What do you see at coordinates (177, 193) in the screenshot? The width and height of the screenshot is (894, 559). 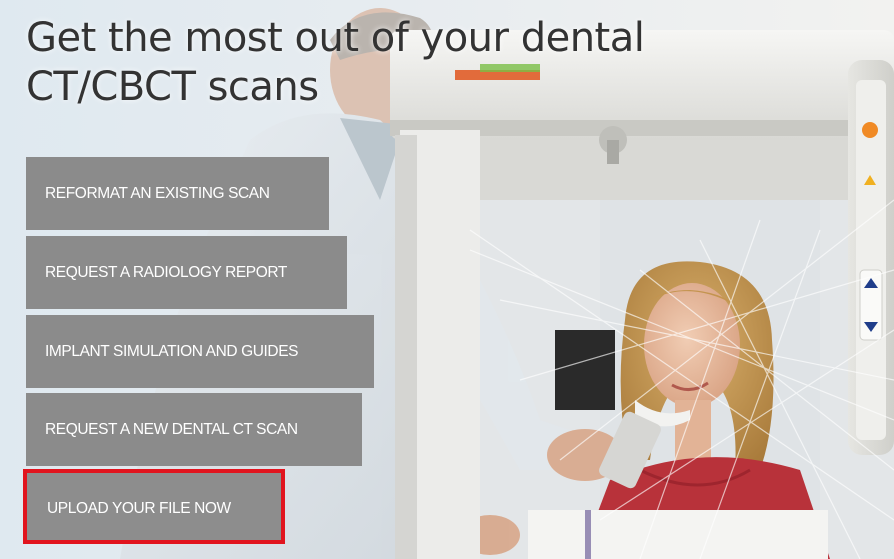 I see `reformat-existing-scan-button: REFORMAT AN EXISTING SCAN` at bounding box center [177, 193].